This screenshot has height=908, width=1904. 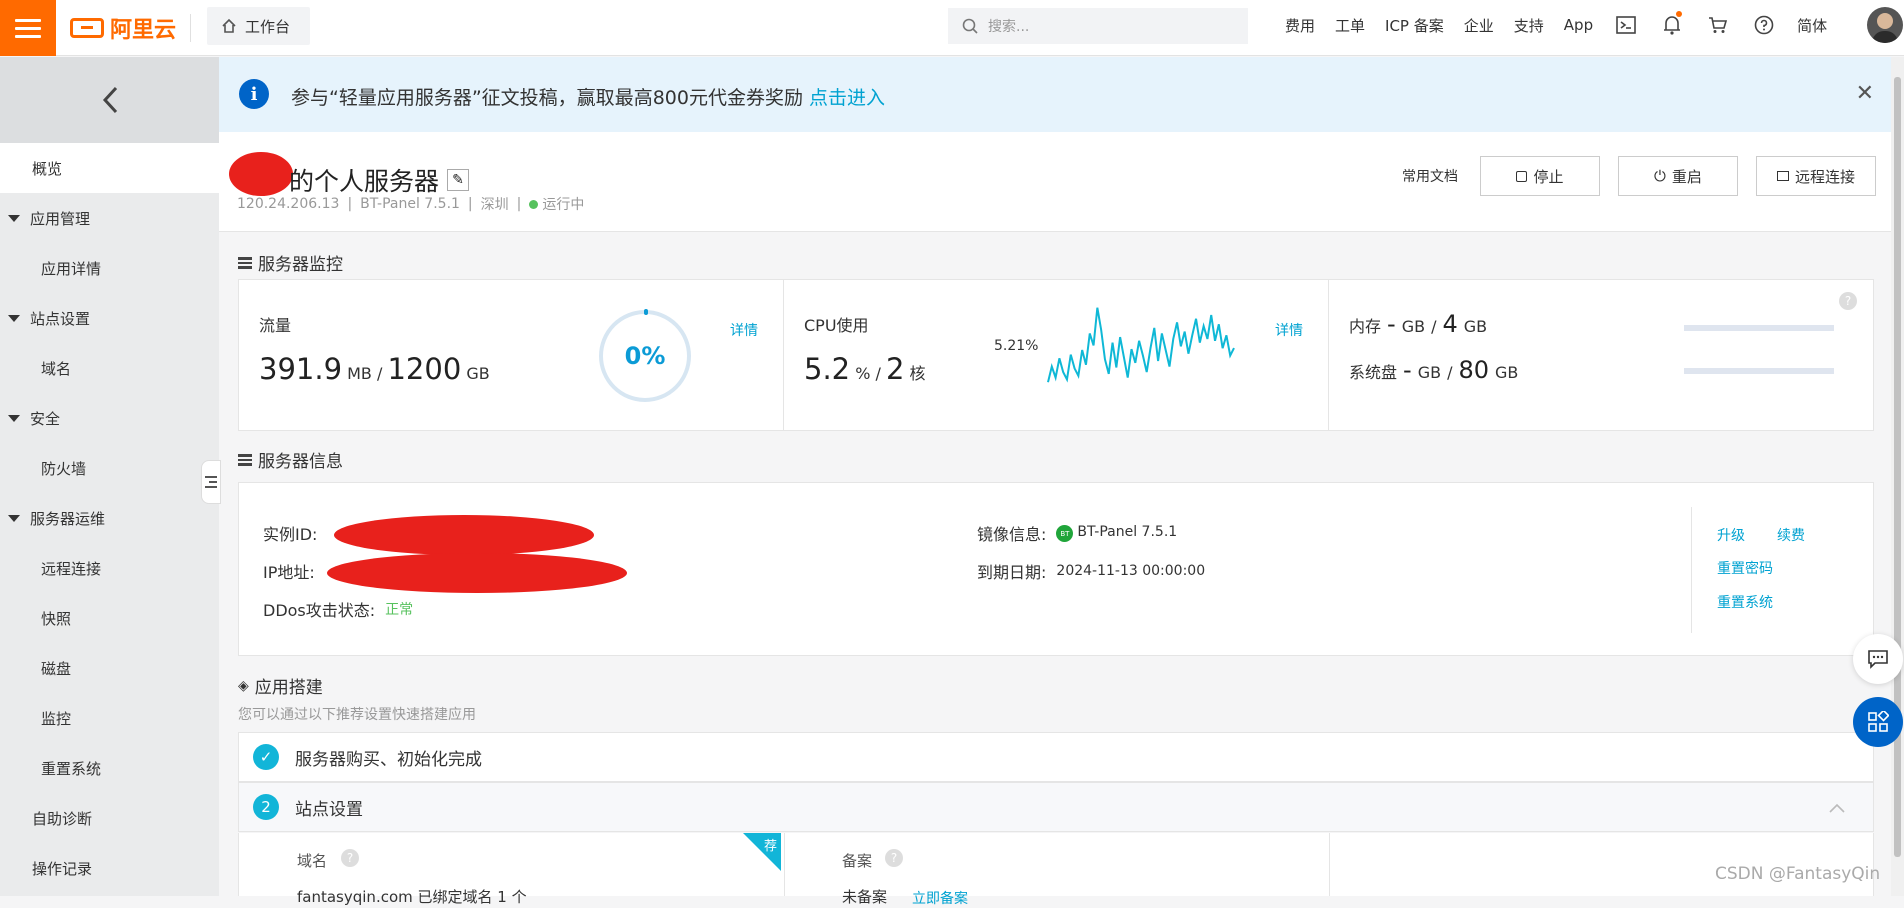 What do you see at coordinates (1529, 25) in the screenshot?
I see `nav-support: 支持` at bounding box center [1529, 25].